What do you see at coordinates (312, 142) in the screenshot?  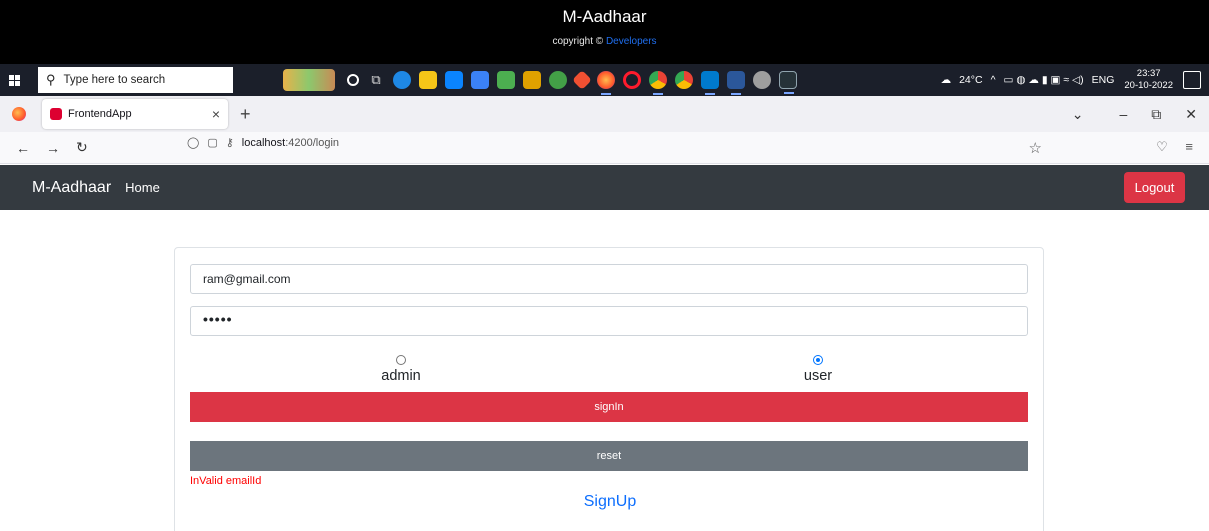 I see `url-path: :4200/login` at bounding box center [312, 142].